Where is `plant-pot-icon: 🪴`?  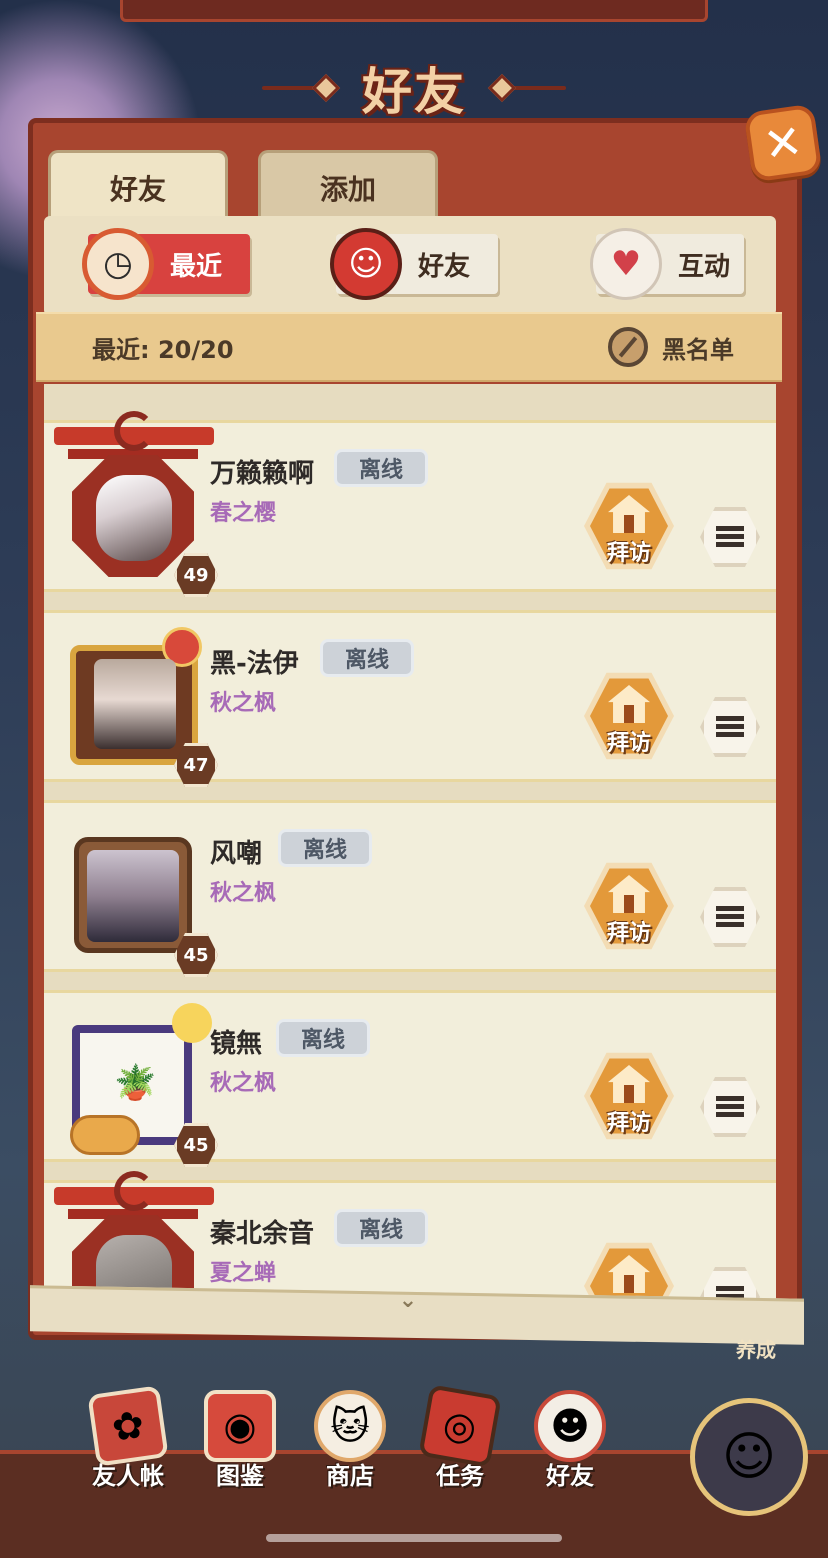
plant-pot-icon: 🪴 is located at coordinates (135, 1083).